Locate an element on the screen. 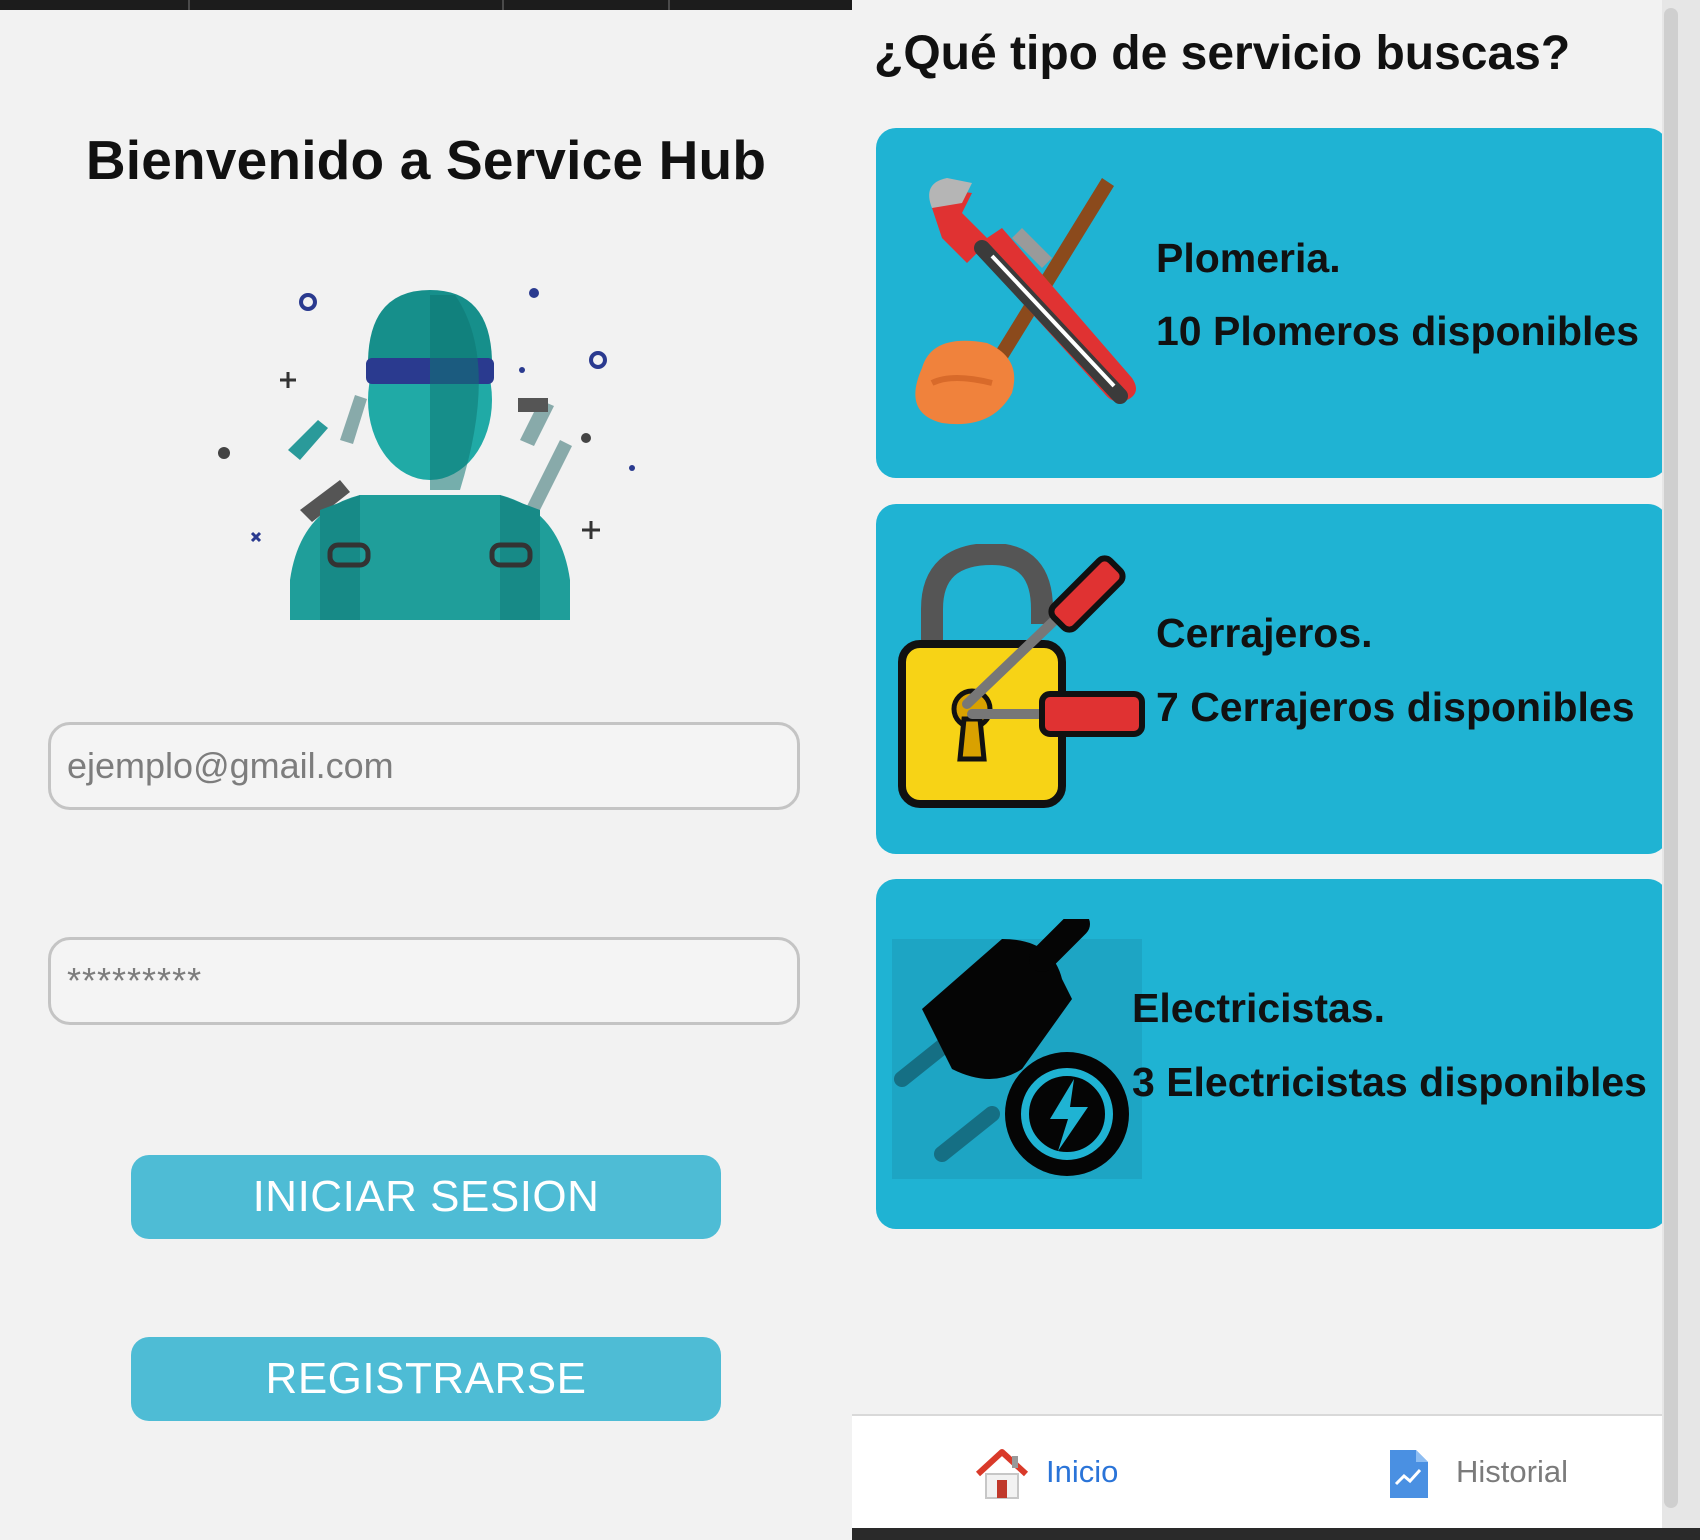  history-document-icon is located at coordinates (1409, 1474).